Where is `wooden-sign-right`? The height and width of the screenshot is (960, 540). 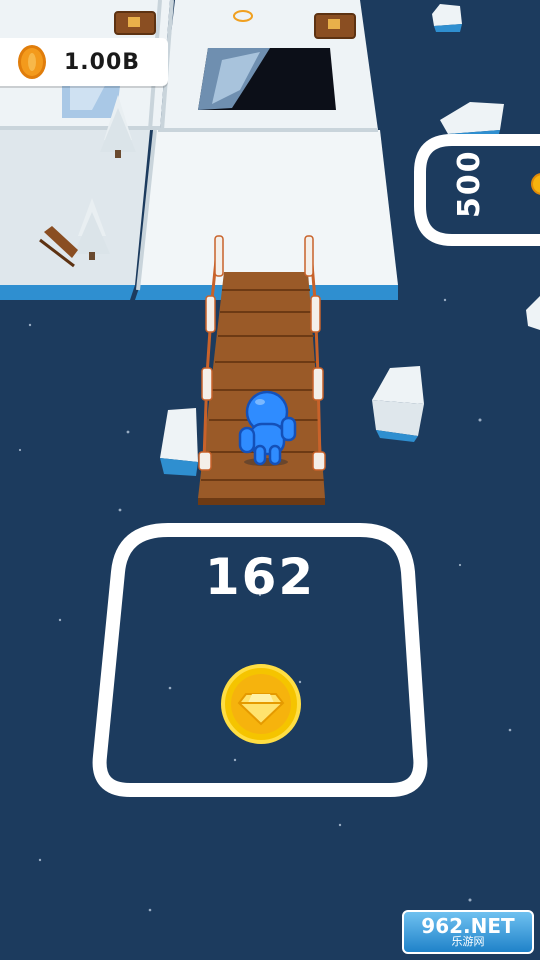
wooden-sign-right is located at coordinates (335, 26).